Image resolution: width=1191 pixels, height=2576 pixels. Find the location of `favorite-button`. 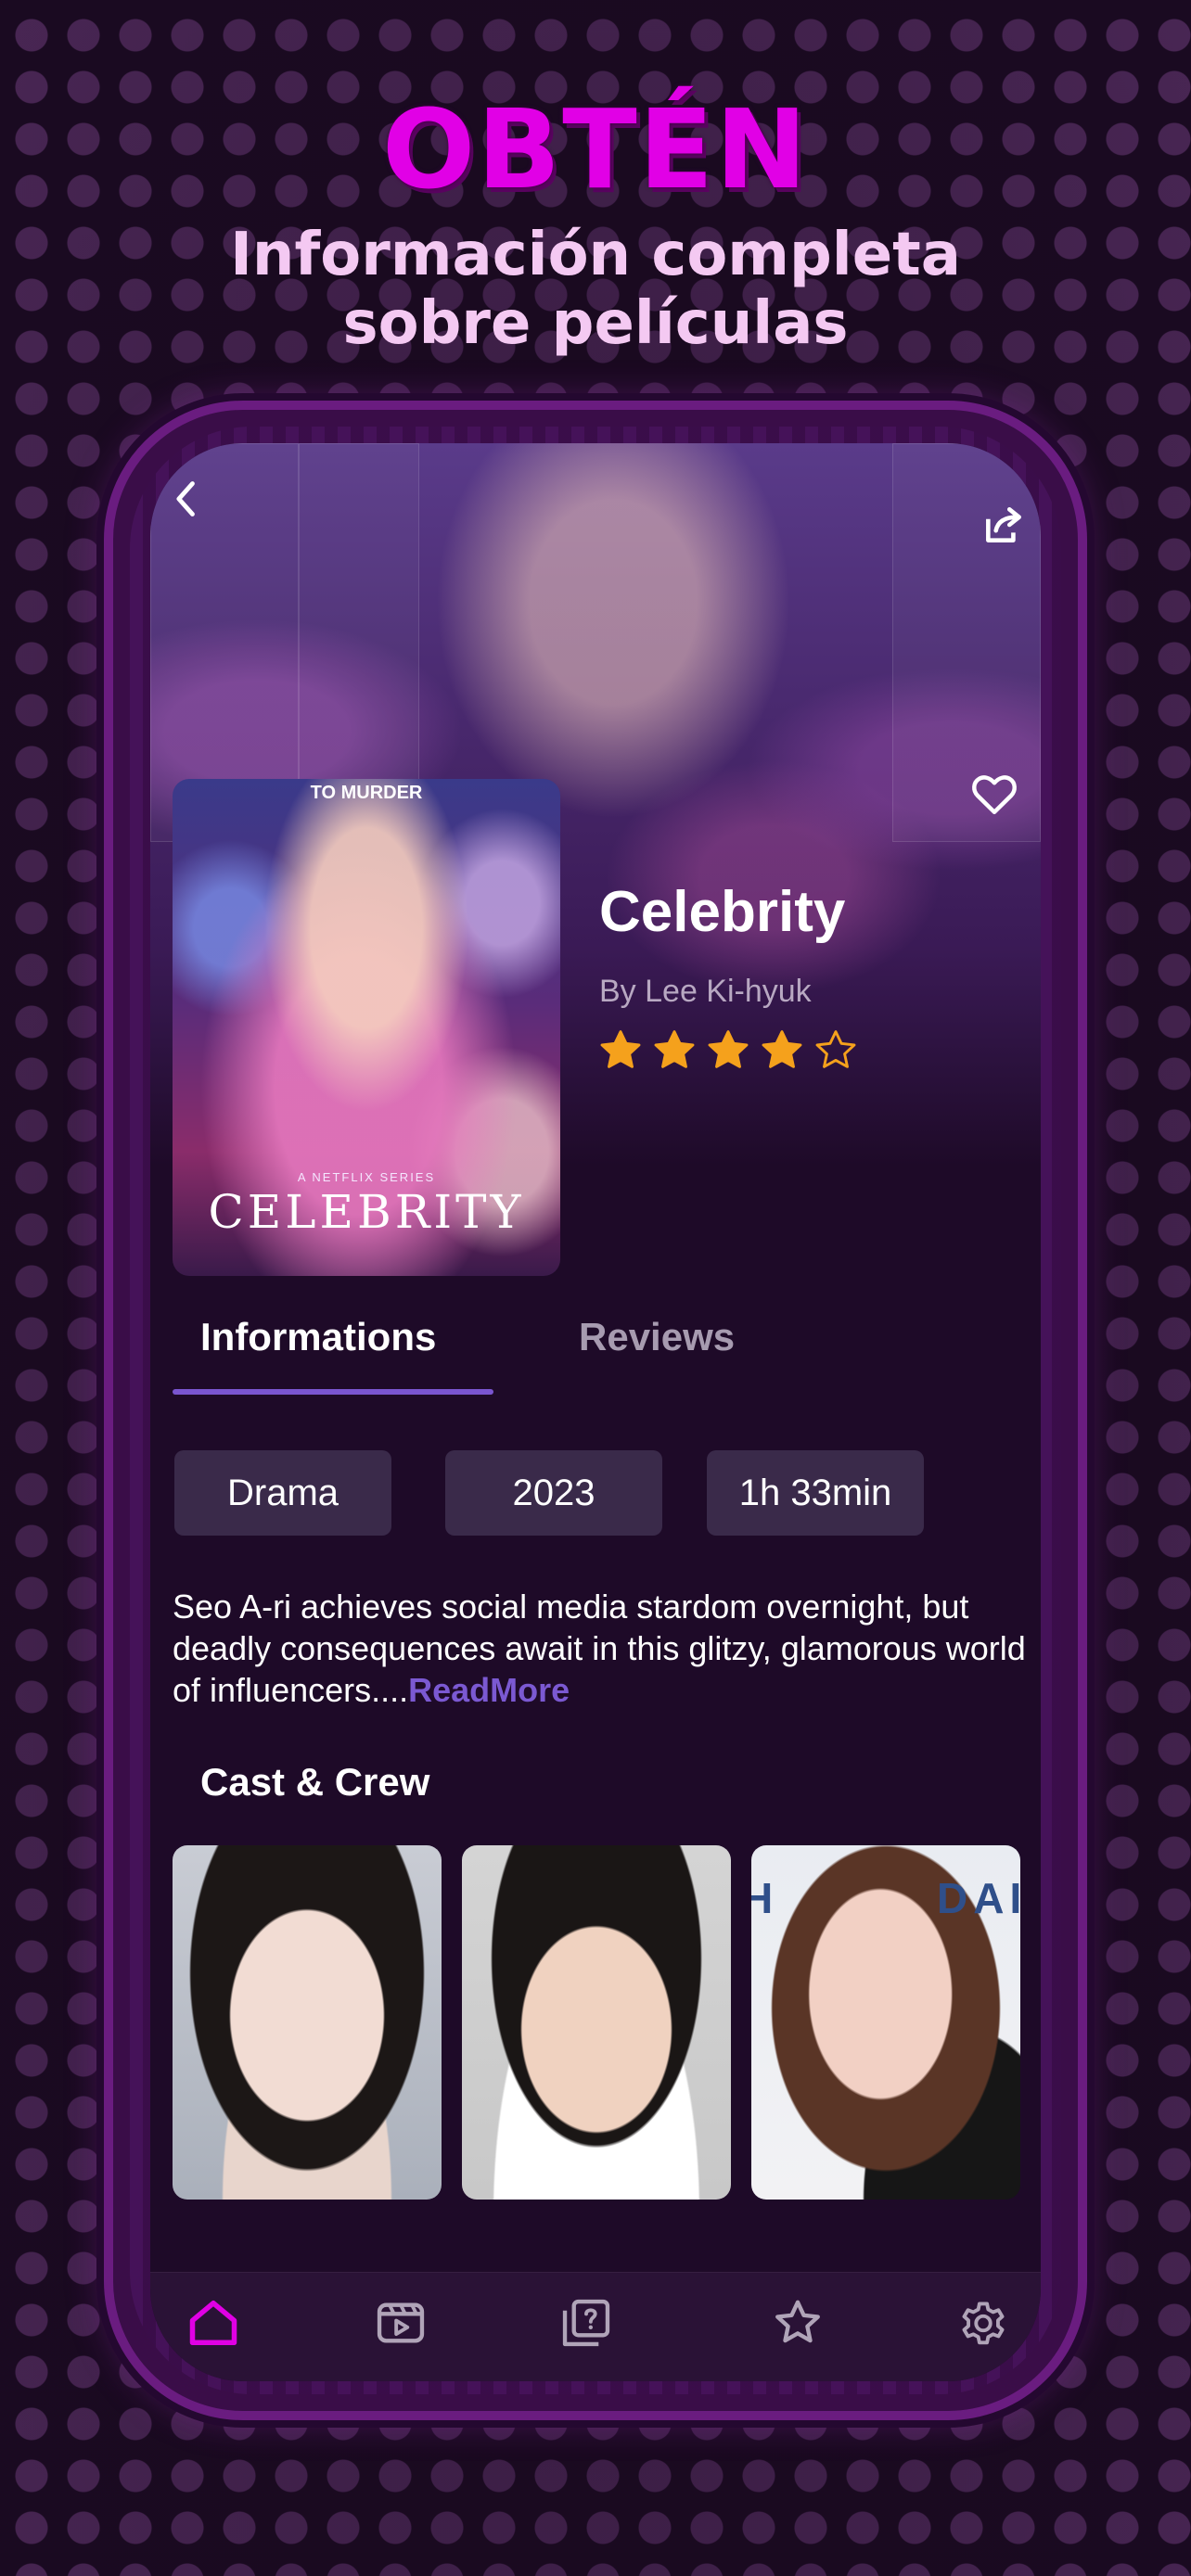

favorite-button is located at coordinates (995, 793).